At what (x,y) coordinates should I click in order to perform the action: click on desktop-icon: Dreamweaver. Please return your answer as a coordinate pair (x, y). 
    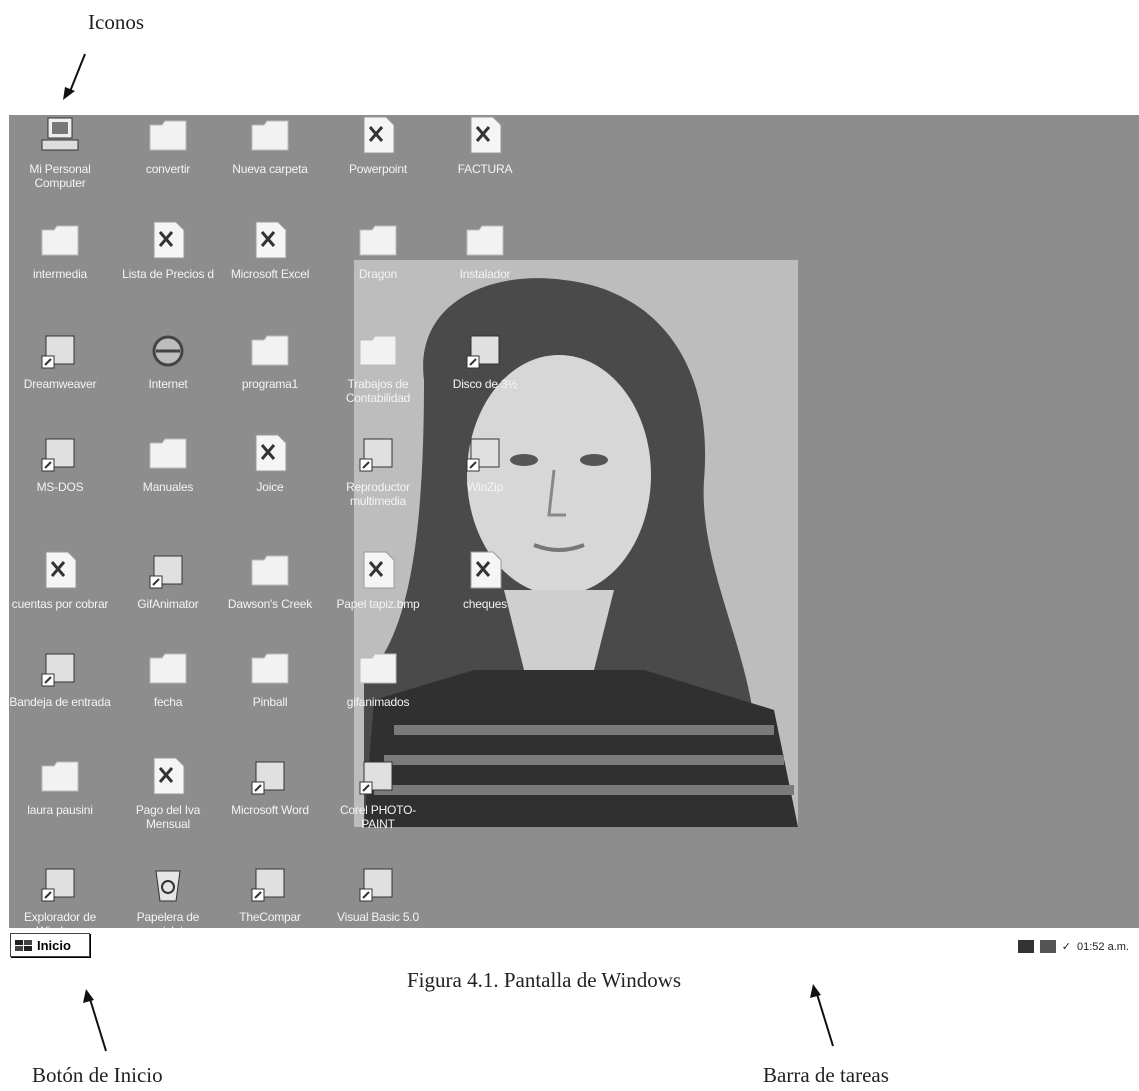
    Looking at the image, I should click on (60, 360).